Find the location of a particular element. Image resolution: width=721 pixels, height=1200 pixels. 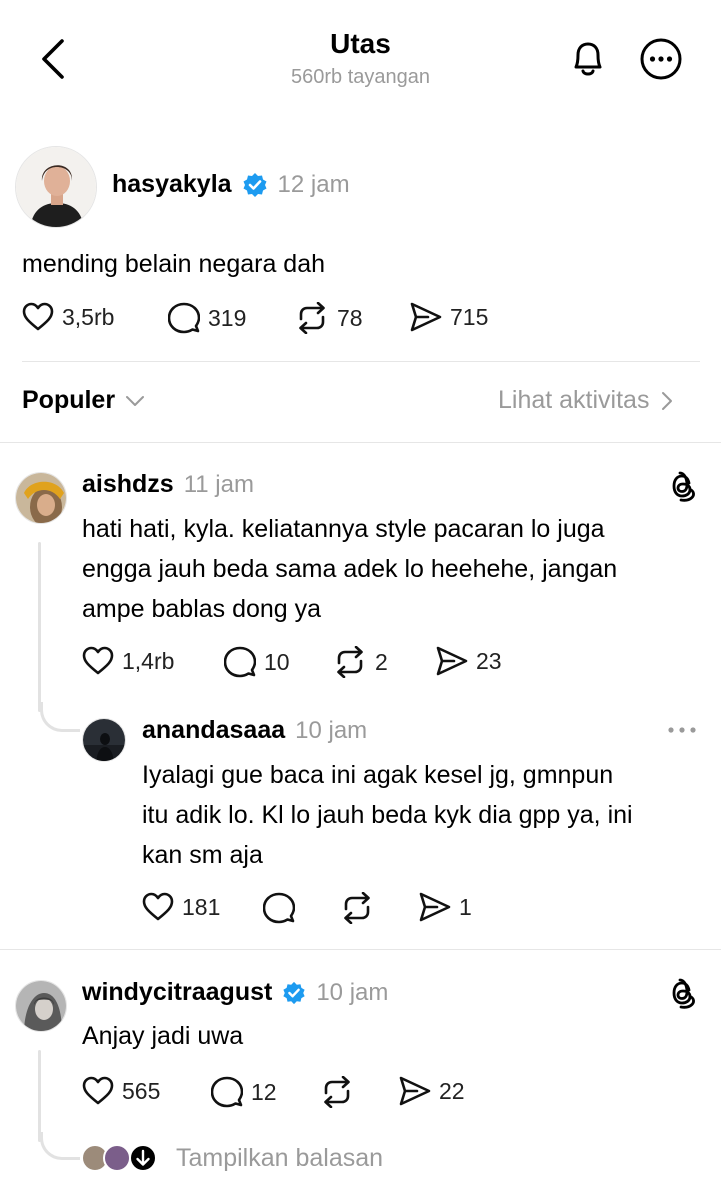

reply-text-line: ampe bablas dong ya is located at coordinates (202, 609).